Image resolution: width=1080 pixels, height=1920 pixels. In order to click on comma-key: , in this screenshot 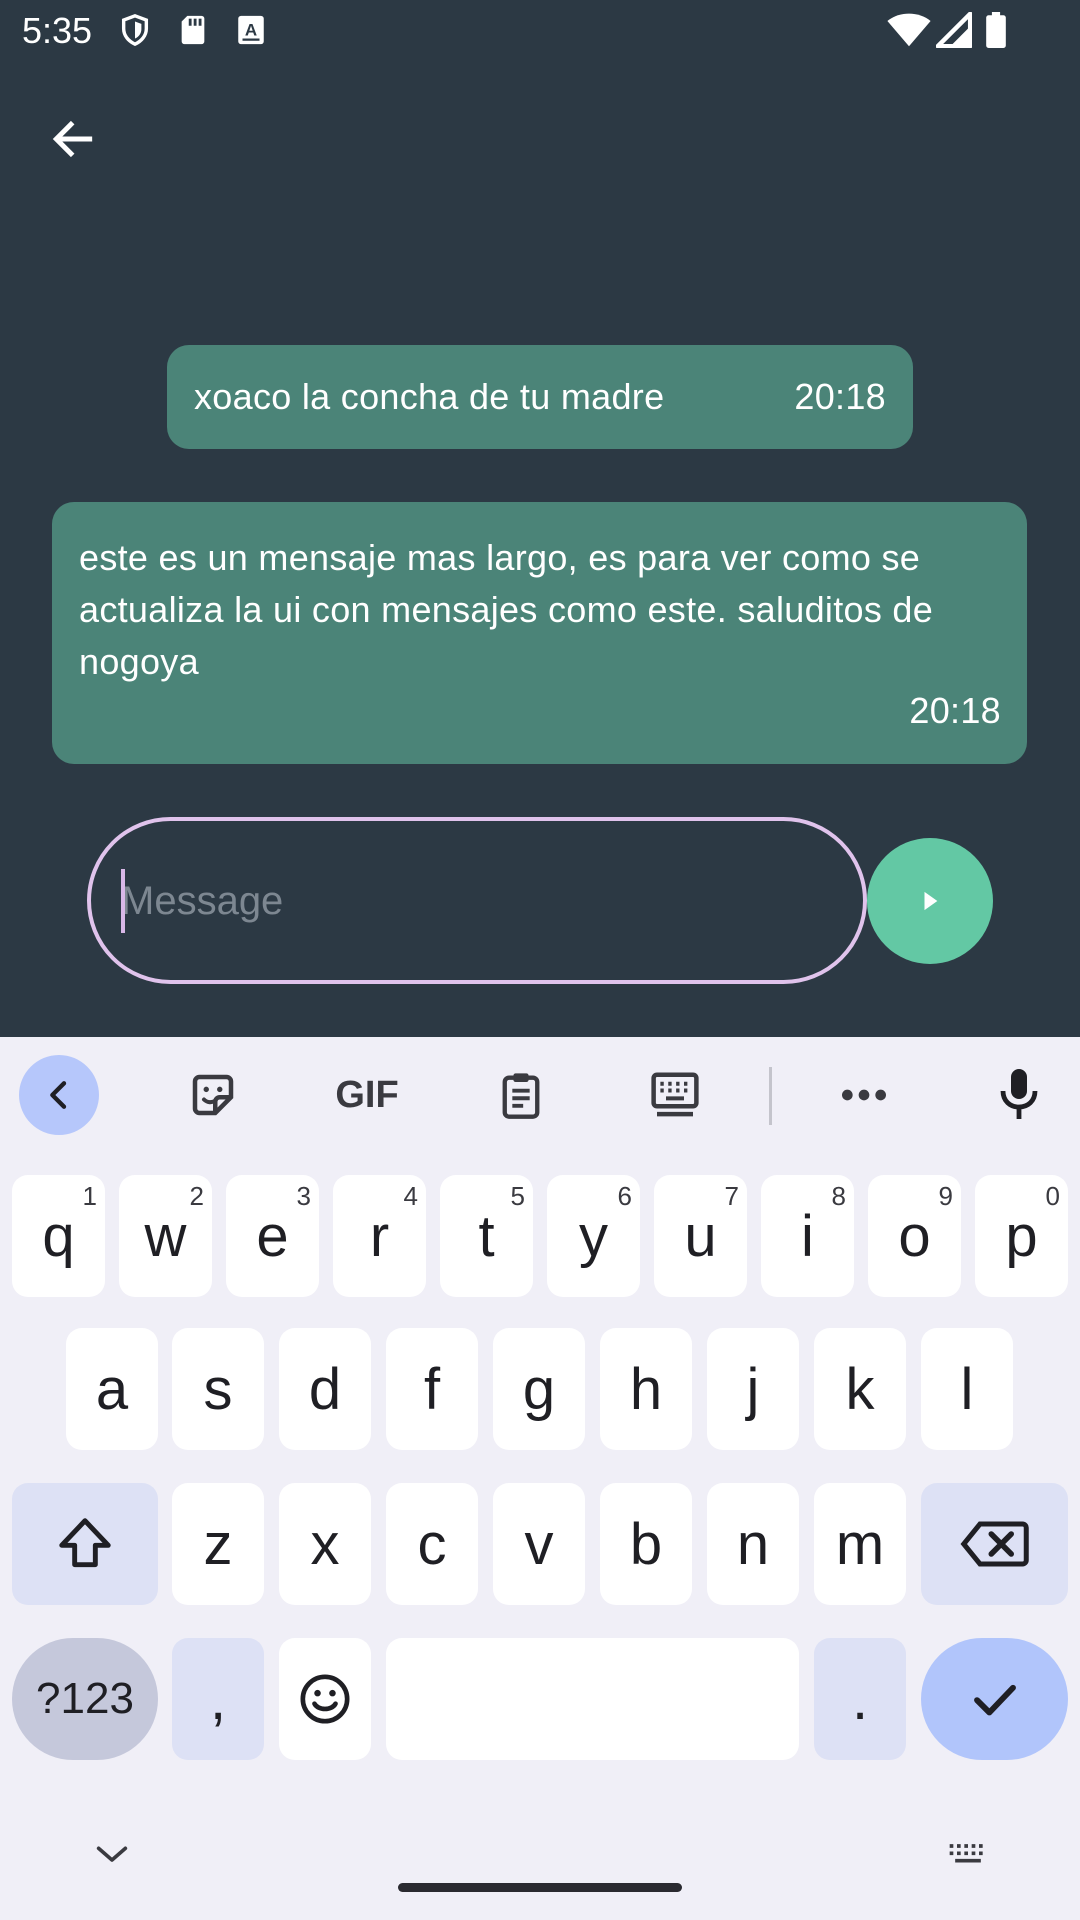, I will do `click(218, 1699)`.